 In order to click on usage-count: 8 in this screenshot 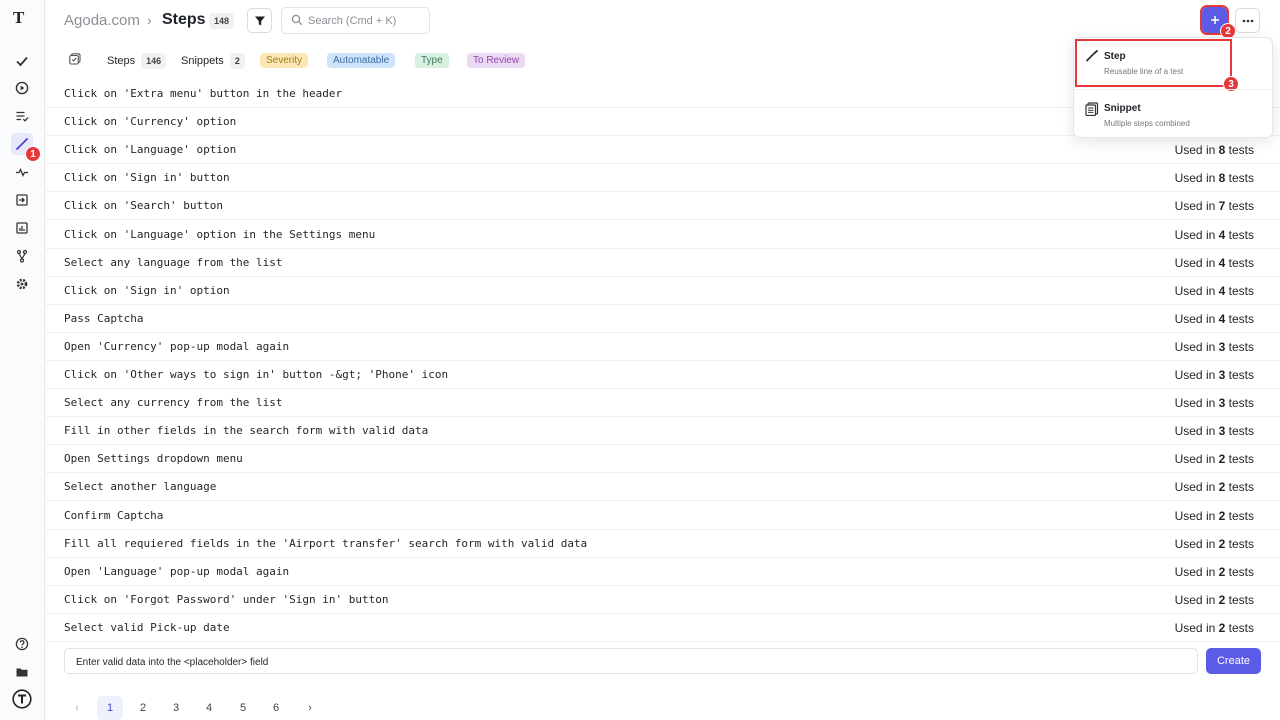, I will do `click(1222, 150)`.